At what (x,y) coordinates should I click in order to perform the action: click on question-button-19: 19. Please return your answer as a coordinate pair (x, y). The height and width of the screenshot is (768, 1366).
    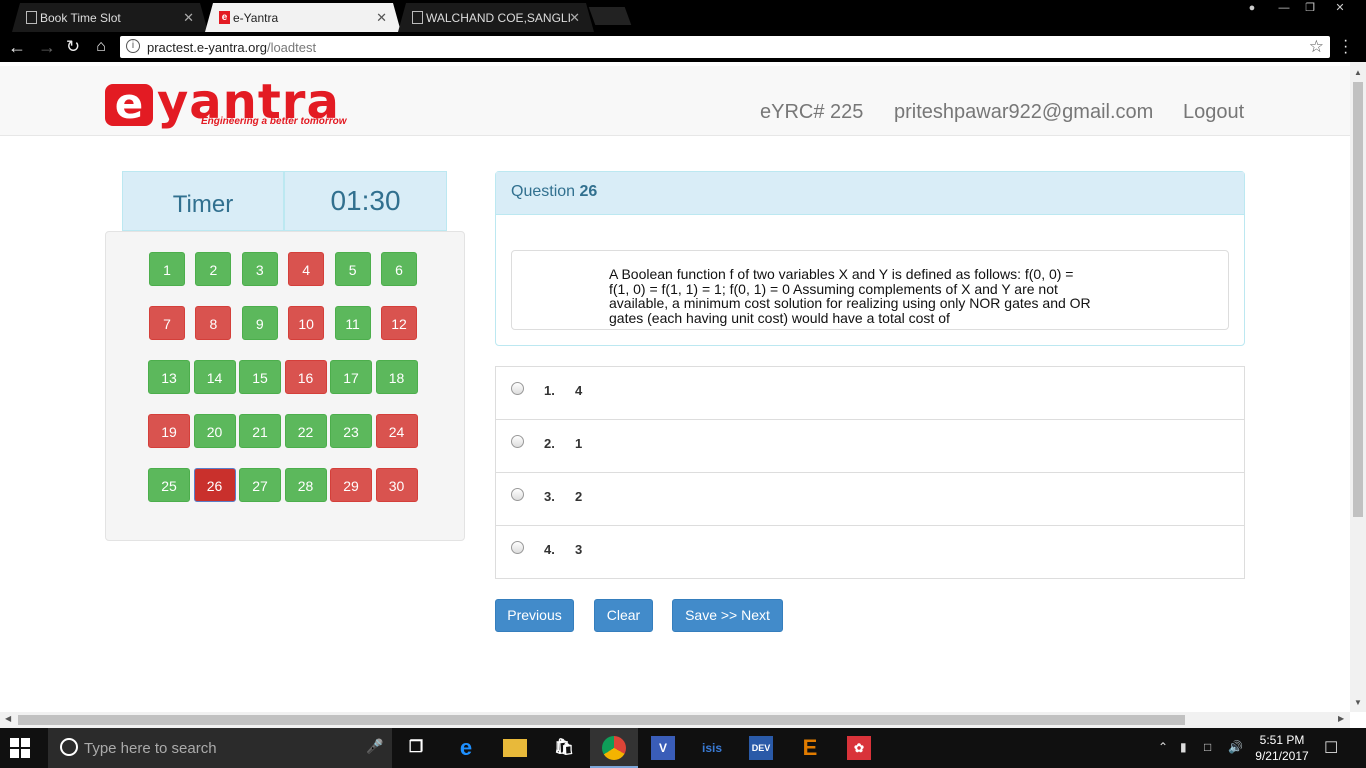
    Looking at the image, I should click on (169, 431).